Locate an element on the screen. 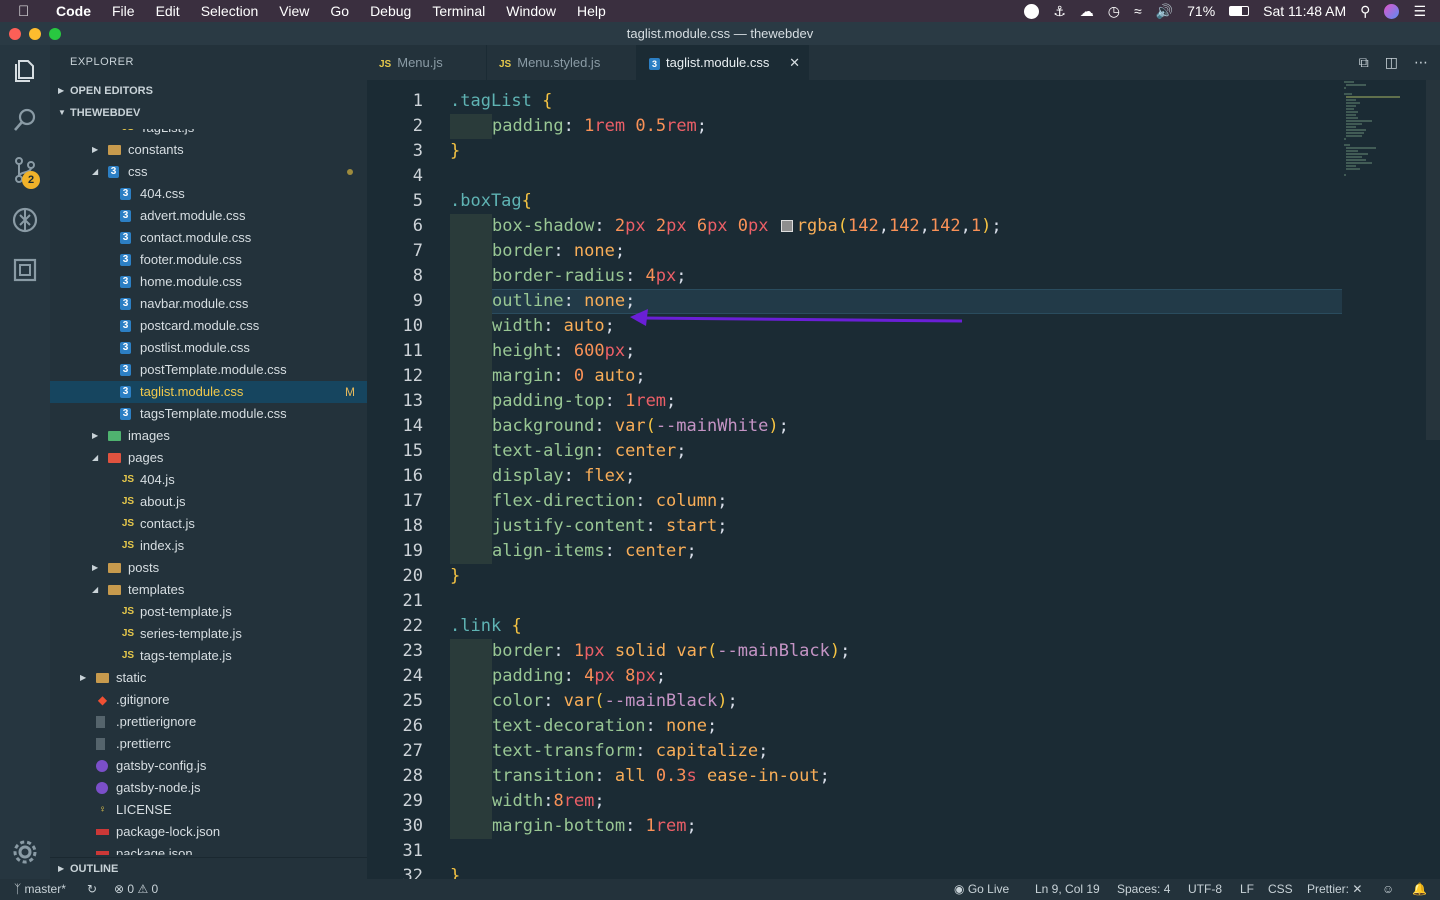 The image size is (1440, 900). tree-item: 3 postlist.module.css is located at coordinates (208, 348).